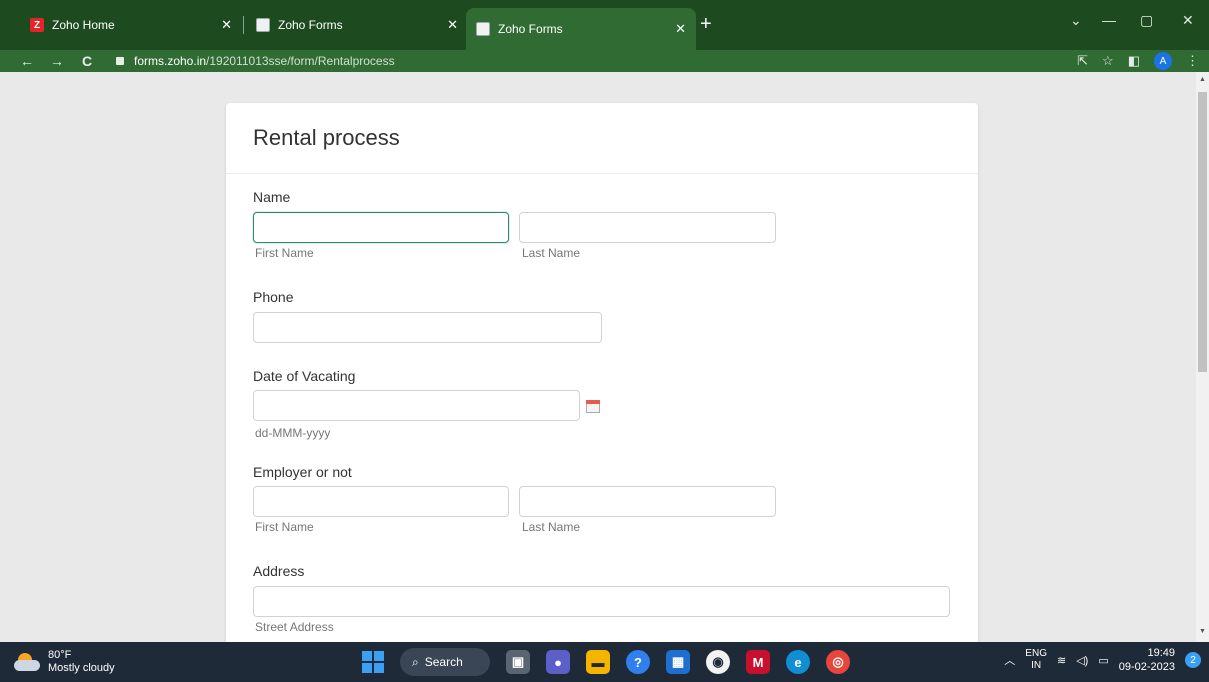 This screenshot has height=682, width=1209. Describe the element at coordinates (81, 668) in the screenshot. I see `weather-condition: Mostly cloudy` at that location.